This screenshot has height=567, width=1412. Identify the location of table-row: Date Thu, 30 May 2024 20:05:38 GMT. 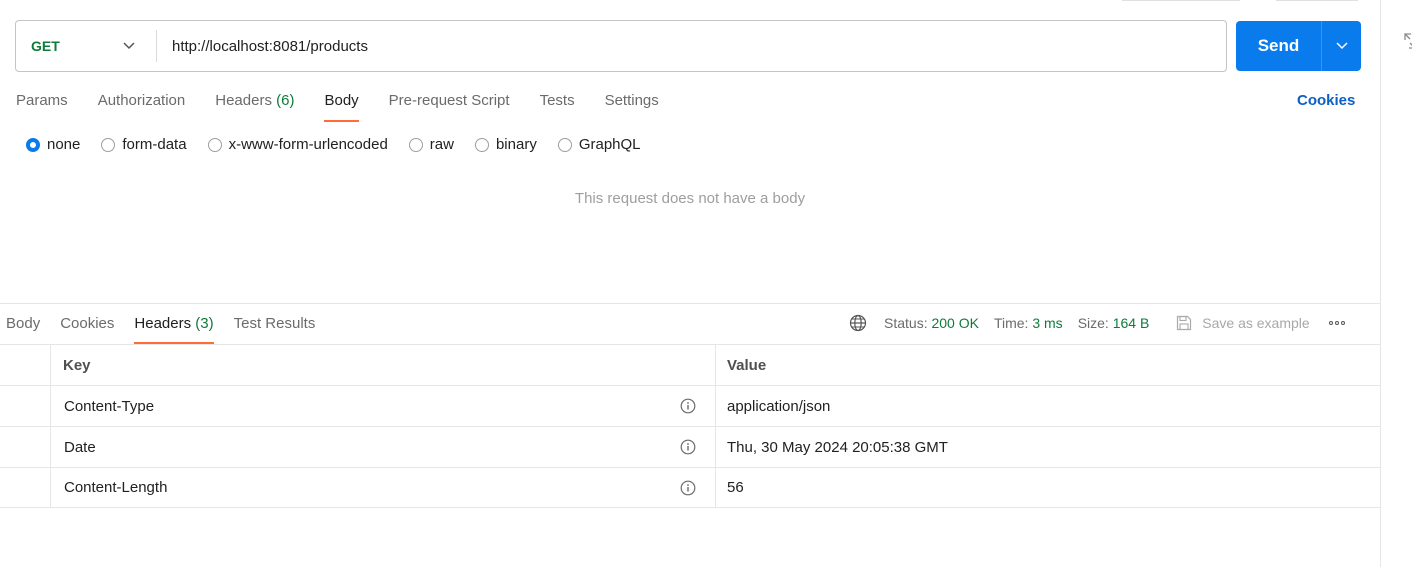
(690, 446).